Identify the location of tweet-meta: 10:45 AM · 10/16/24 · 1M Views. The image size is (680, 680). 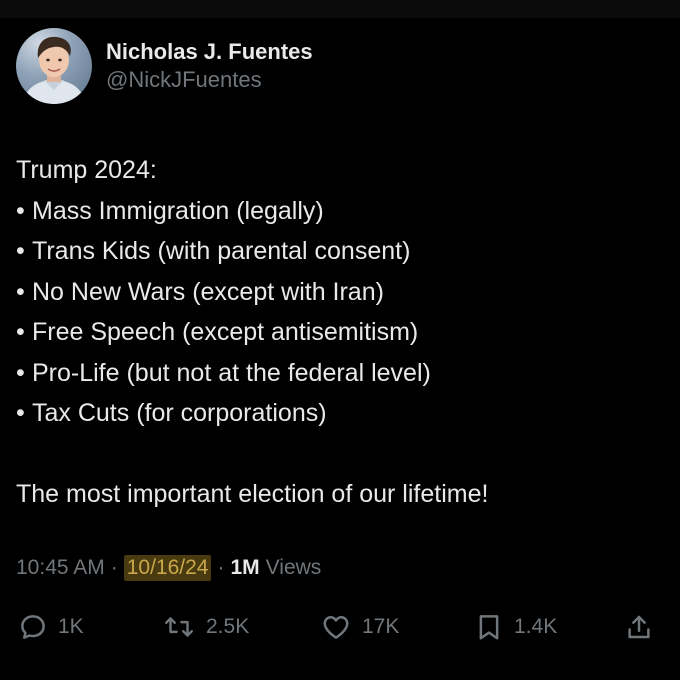
(168, 568).